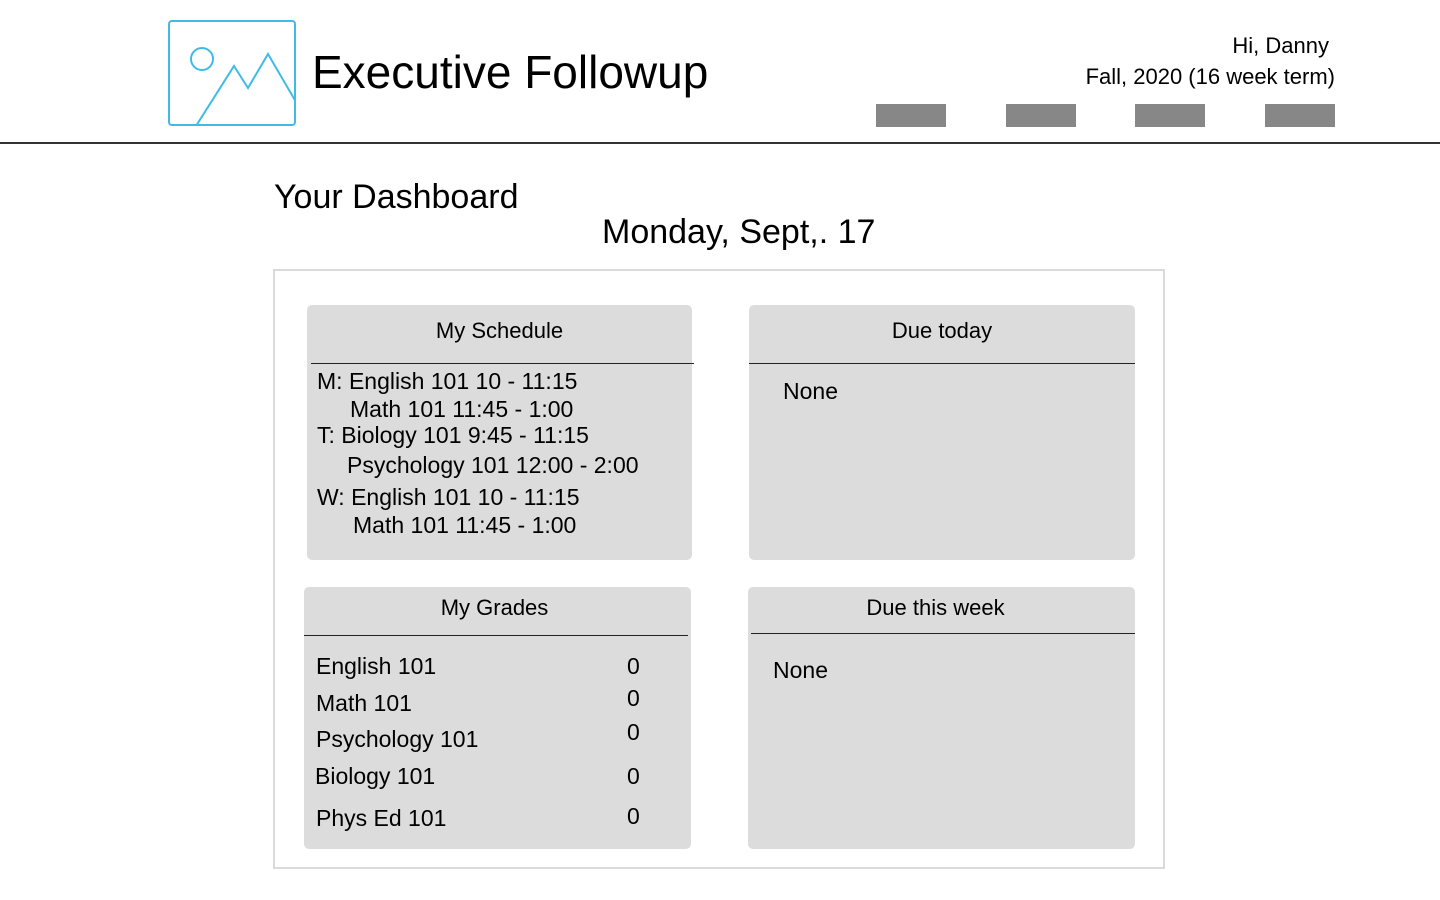 This screenshot has width=1440, height=900. What do you see at coordinates (496, 635) in the screenshot?
I see `grades-card-divider` at bounding box center [496, 635].